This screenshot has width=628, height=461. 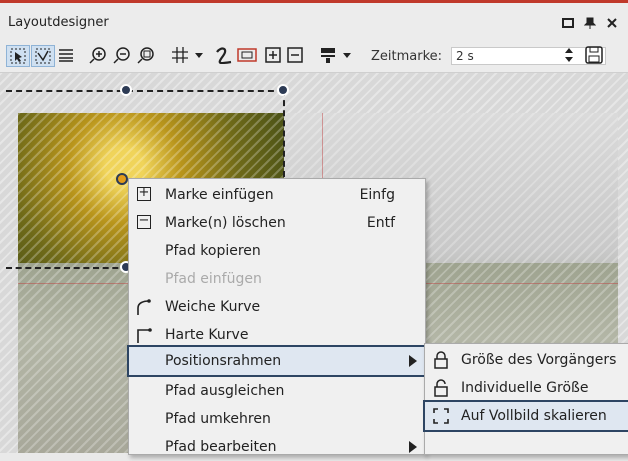 What do you see at coordinates (277, 391) in the screenshot?
I see `menu-item-smooth-path: Pfad ausgleichen` at bounding box center [277, 391].